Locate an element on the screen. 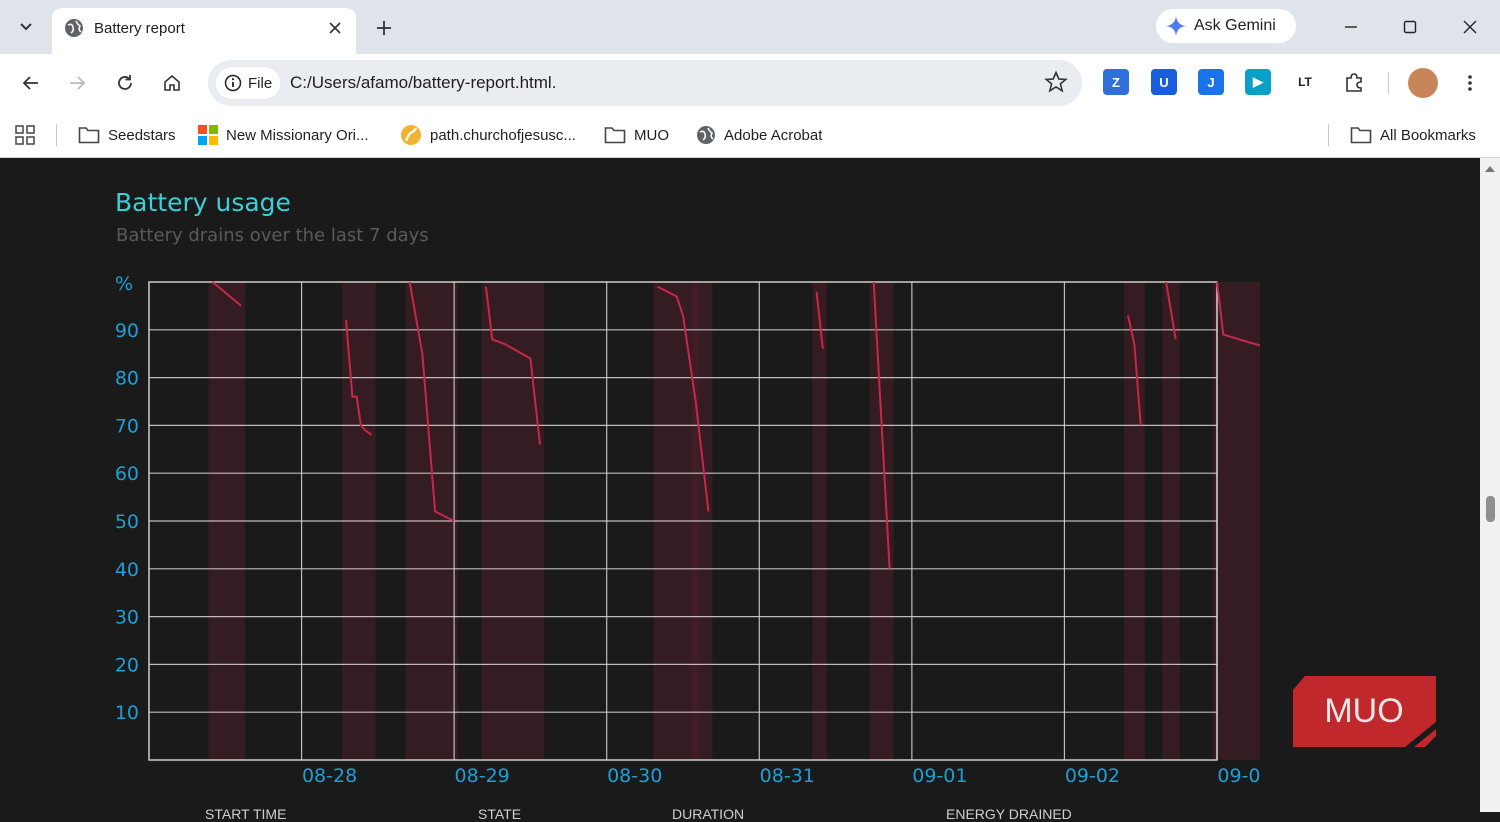 Image resolution: width=1500 pixels, height=822 pixels. scroll-thumb is located at coordinates (1490, 509).